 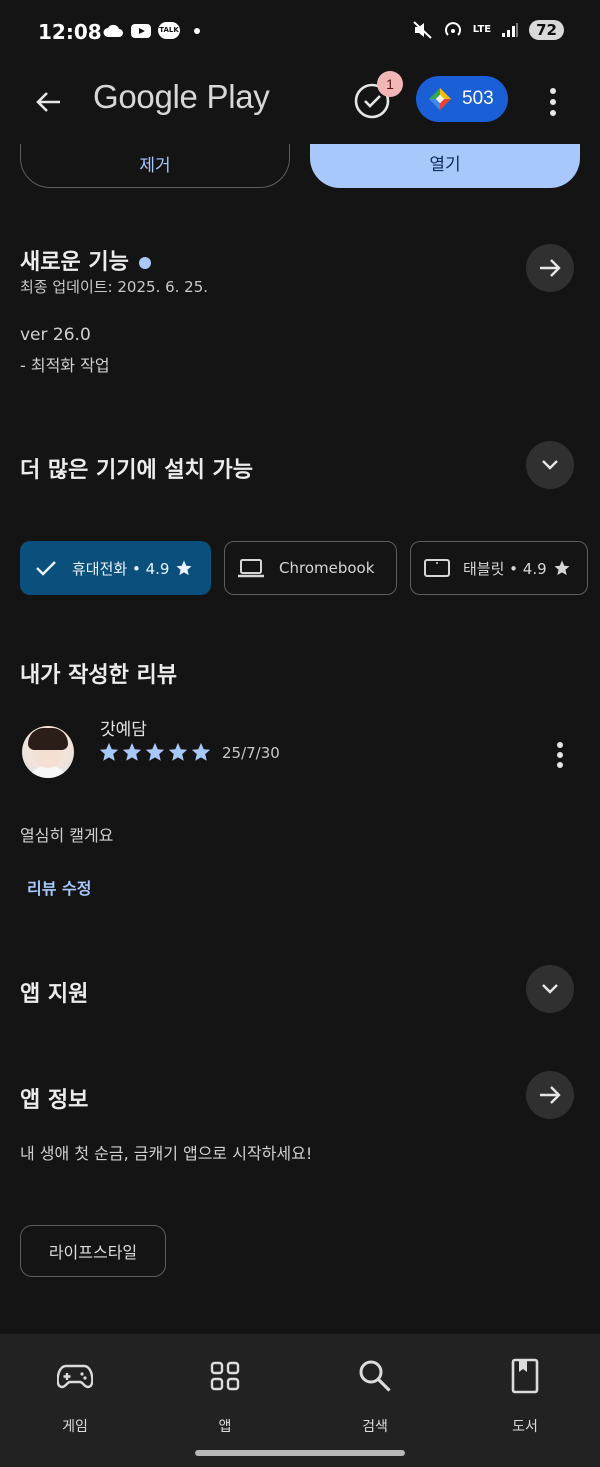 I want to click on version-text: ver 26.0, so click(x=55, y=335).